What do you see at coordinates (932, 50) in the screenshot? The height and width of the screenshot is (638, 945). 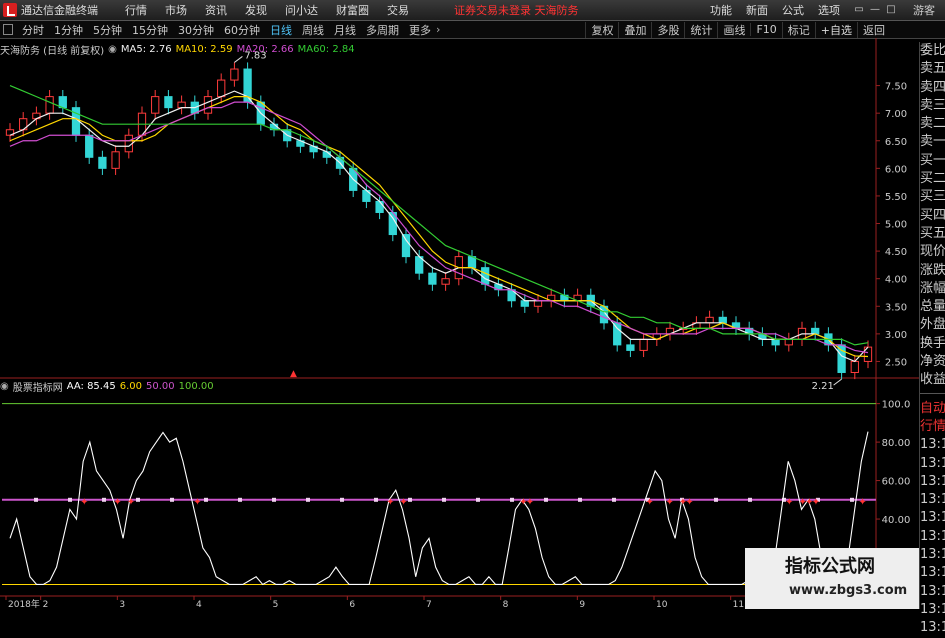 I see `sidebar-field: 委比` at bounding box center [932, 50].